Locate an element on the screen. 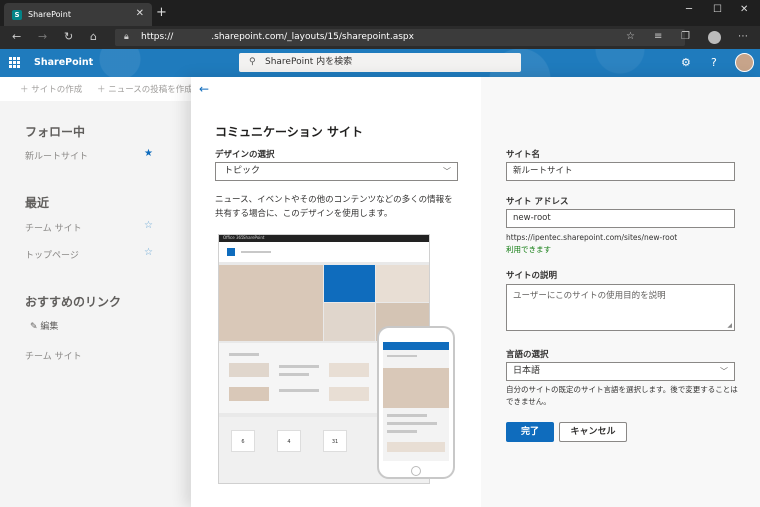 The height and width of the screenshot is (507, 760). lock-icon: 🔒︎ is located at coordinates (126, 37).